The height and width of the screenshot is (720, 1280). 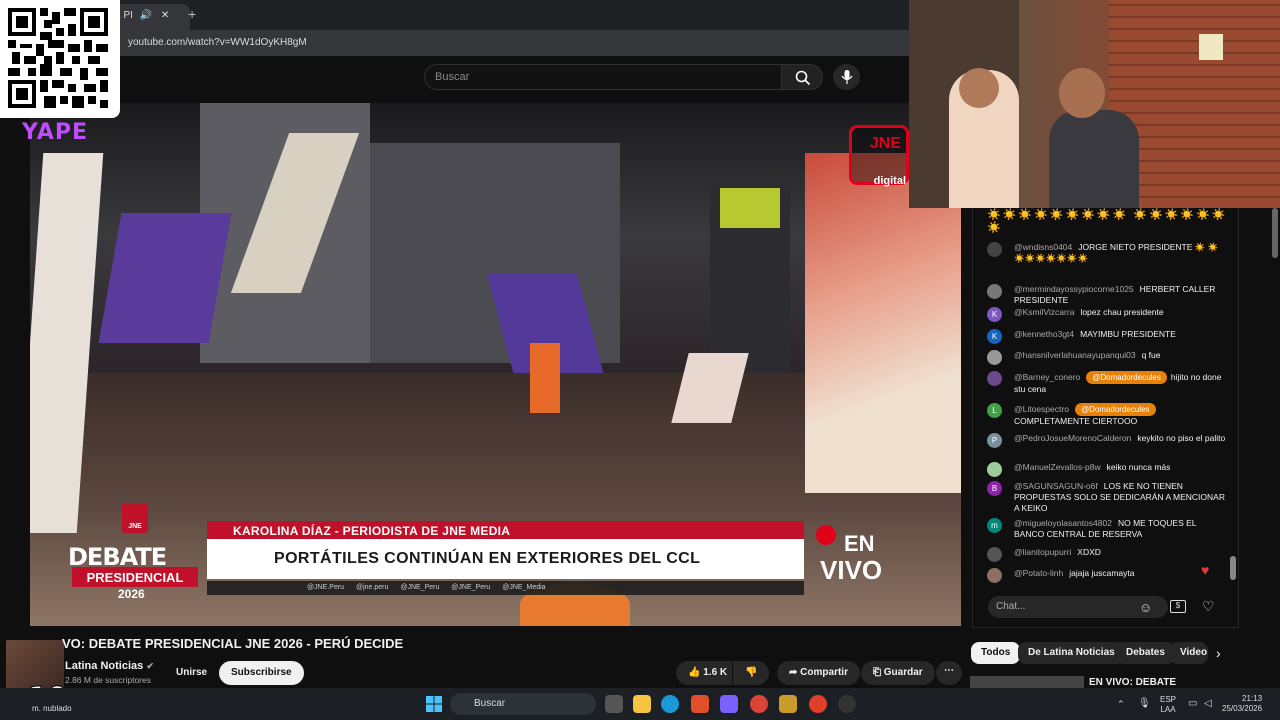 What do you see at coordinates (994, 440) in the screenshot?
I see `chat-avatar: P` at bounding box center [994, 440].